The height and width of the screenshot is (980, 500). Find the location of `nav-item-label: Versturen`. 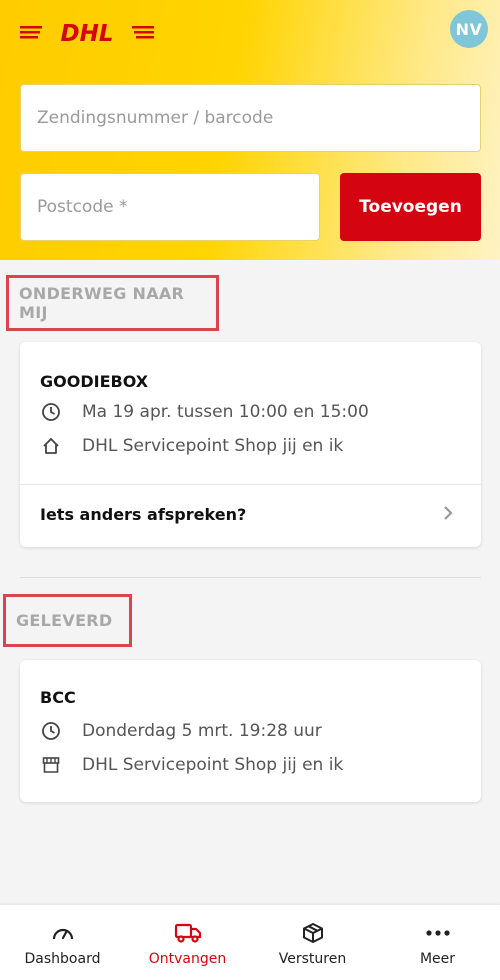

nav-item-label: Versturen is located at coordinates (312, 959).